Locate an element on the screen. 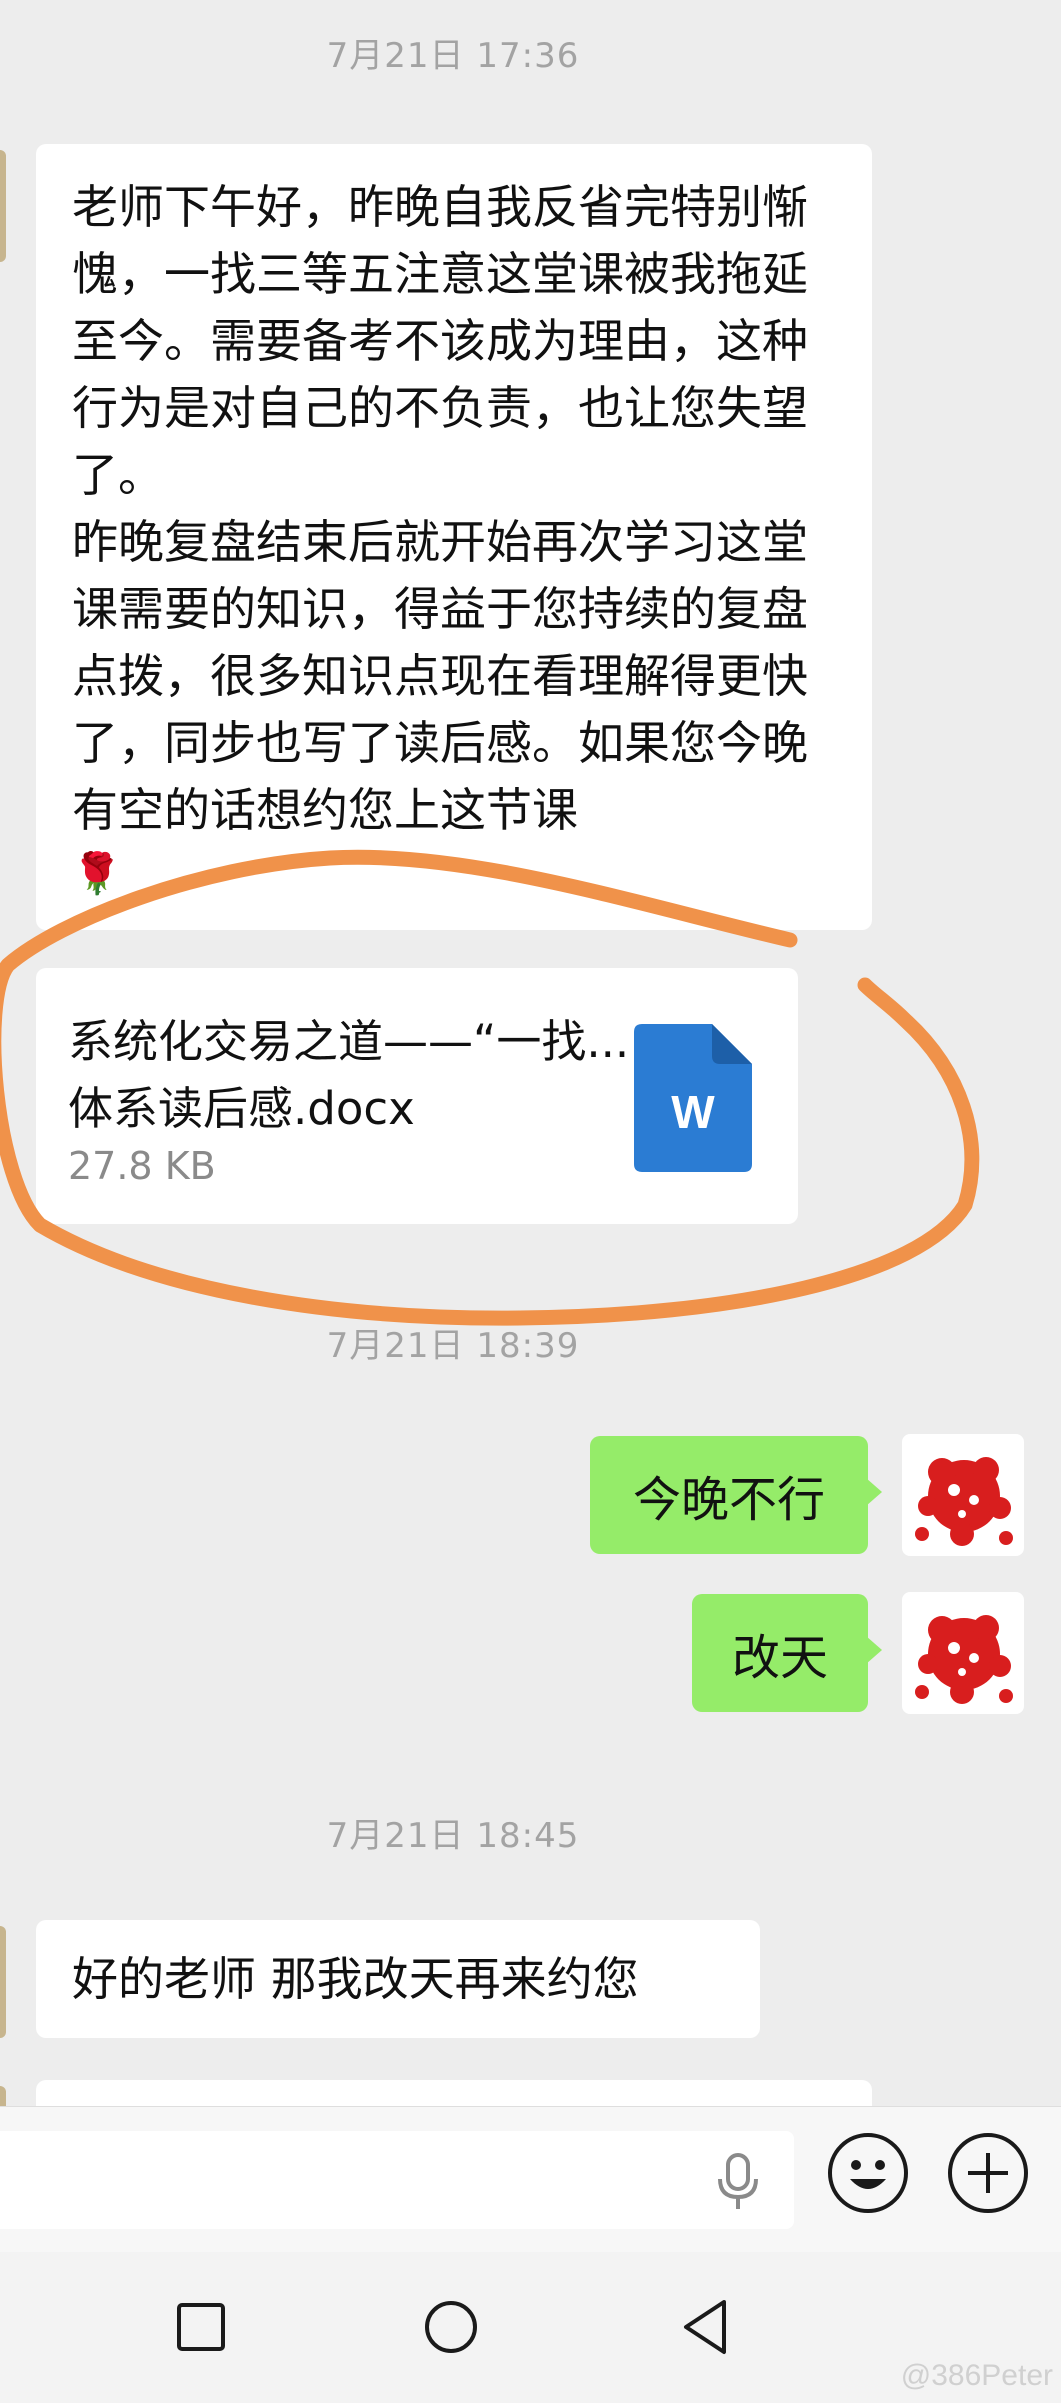  circle-icon is located at coordinates (451, 2329).